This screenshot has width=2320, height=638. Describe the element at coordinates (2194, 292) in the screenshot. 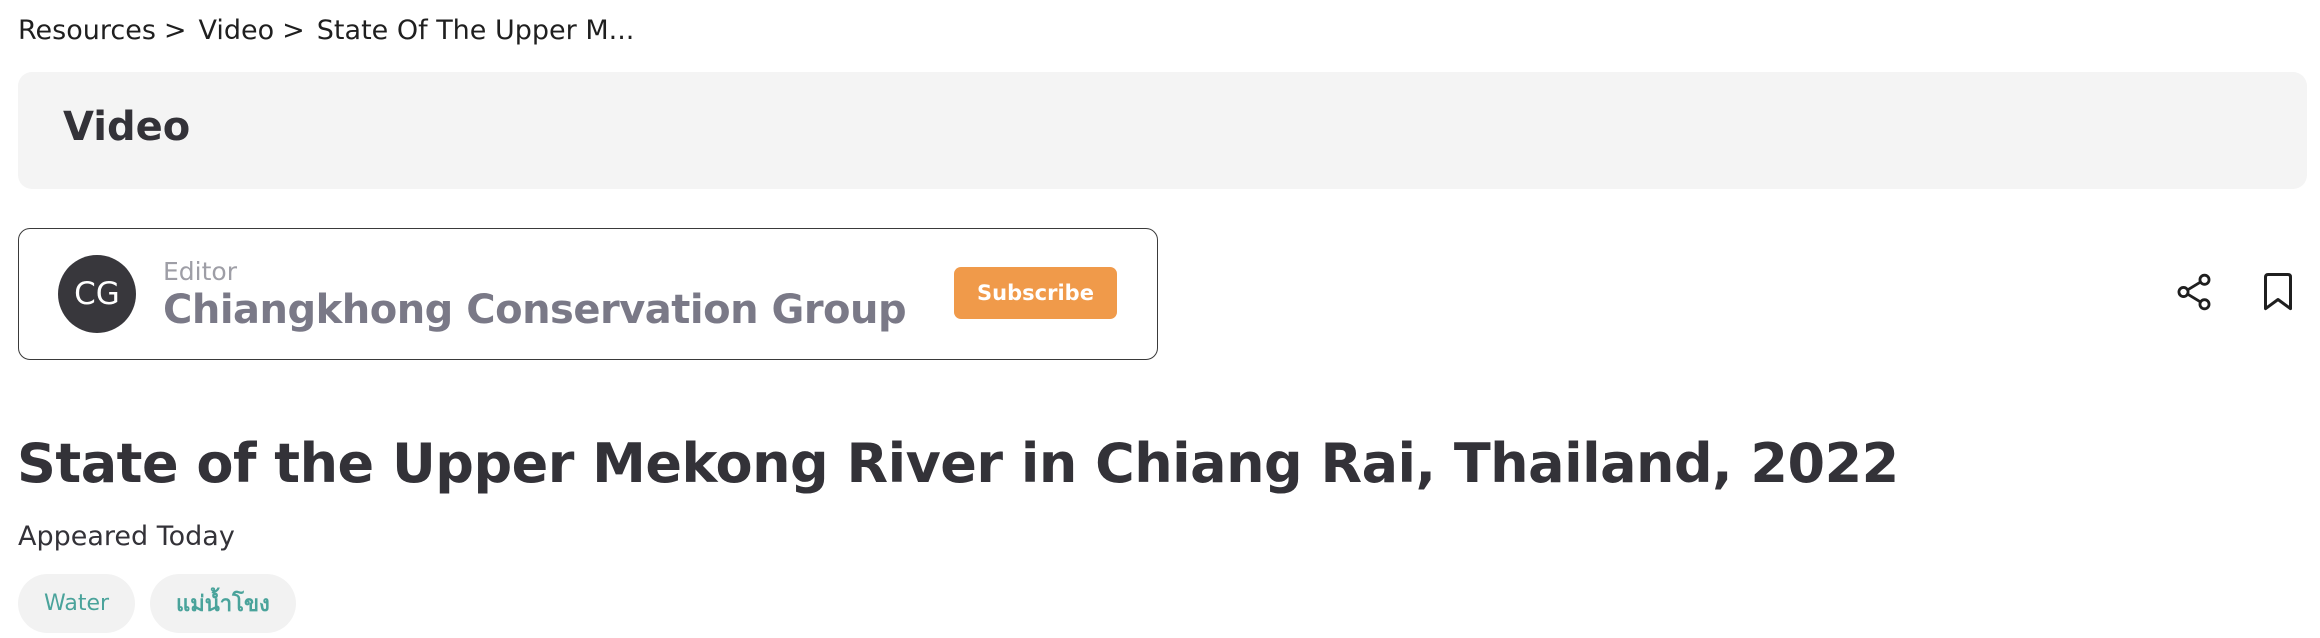

I see `share-icon` at that location.